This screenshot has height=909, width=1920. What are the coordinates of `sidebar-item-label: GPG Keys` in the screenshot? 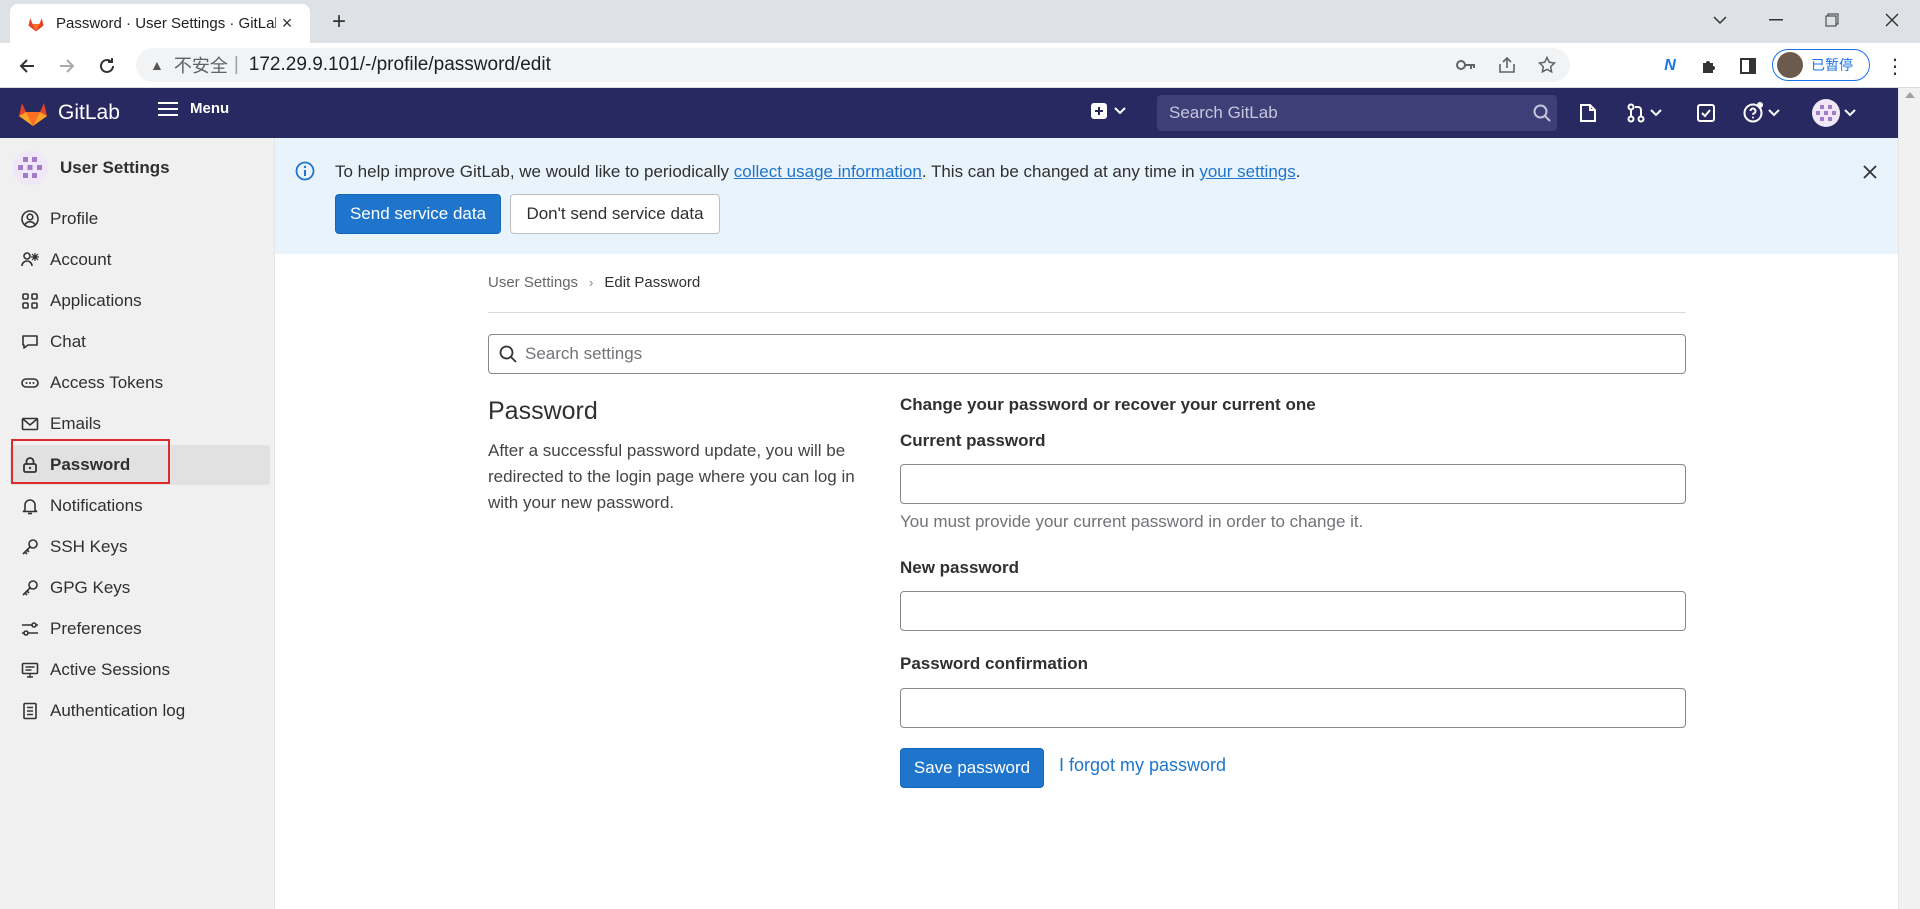 It's located at (90, 587).